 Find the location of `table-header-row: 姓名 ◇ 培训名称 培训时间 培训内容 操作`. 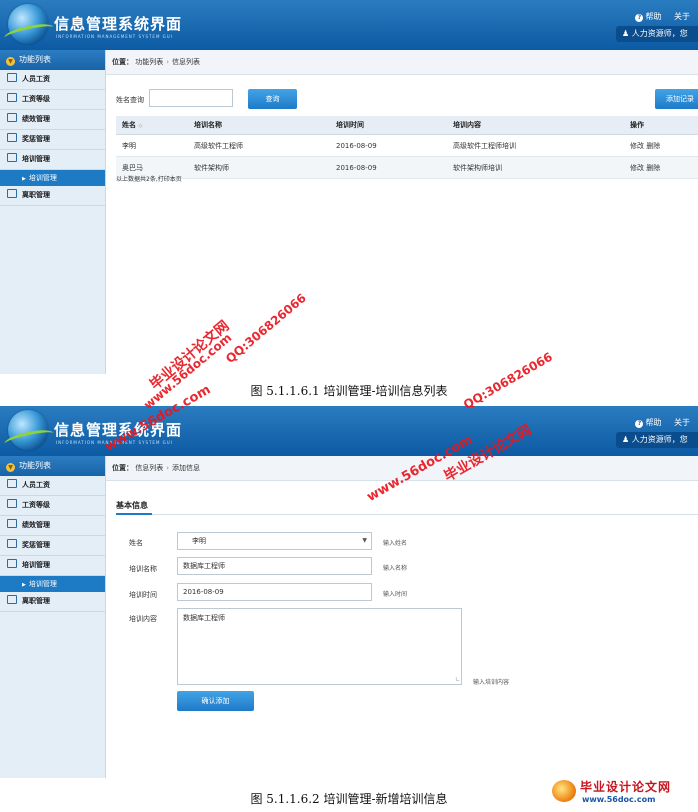

table-header-row: 姓名 ◇ 培训名称 培训时间 培训内容 操作 is located at coordinates (407, 125).